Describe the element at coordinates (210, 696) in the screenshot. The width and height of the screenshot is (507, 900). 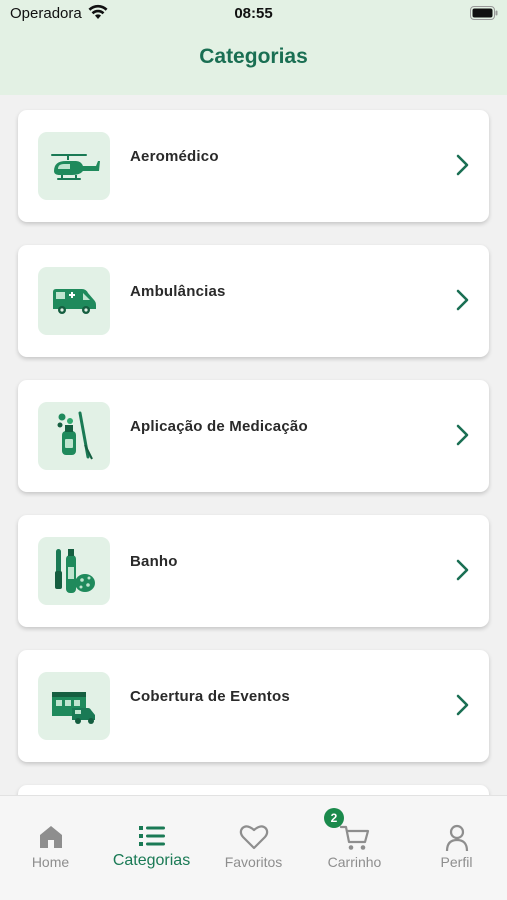
I see `category-label: Cobertura de Eventos` at that location.